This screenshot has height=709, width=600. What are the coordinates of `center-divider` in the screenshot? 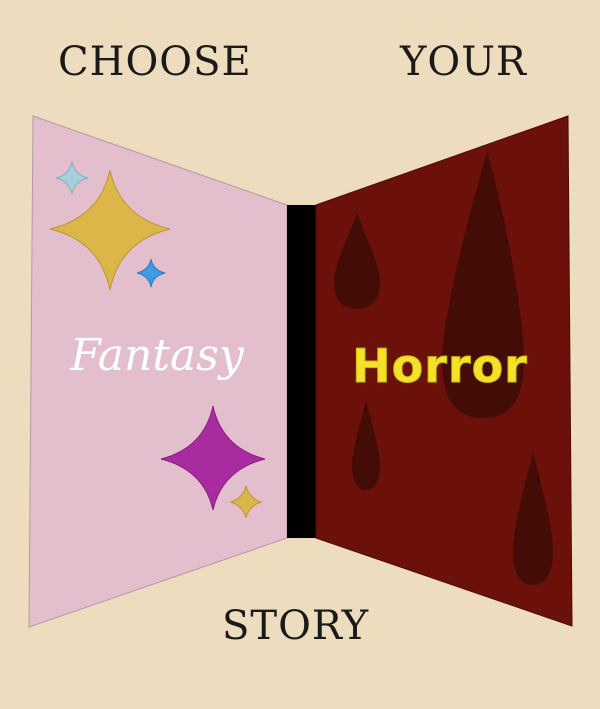 It's located at (301, 371).